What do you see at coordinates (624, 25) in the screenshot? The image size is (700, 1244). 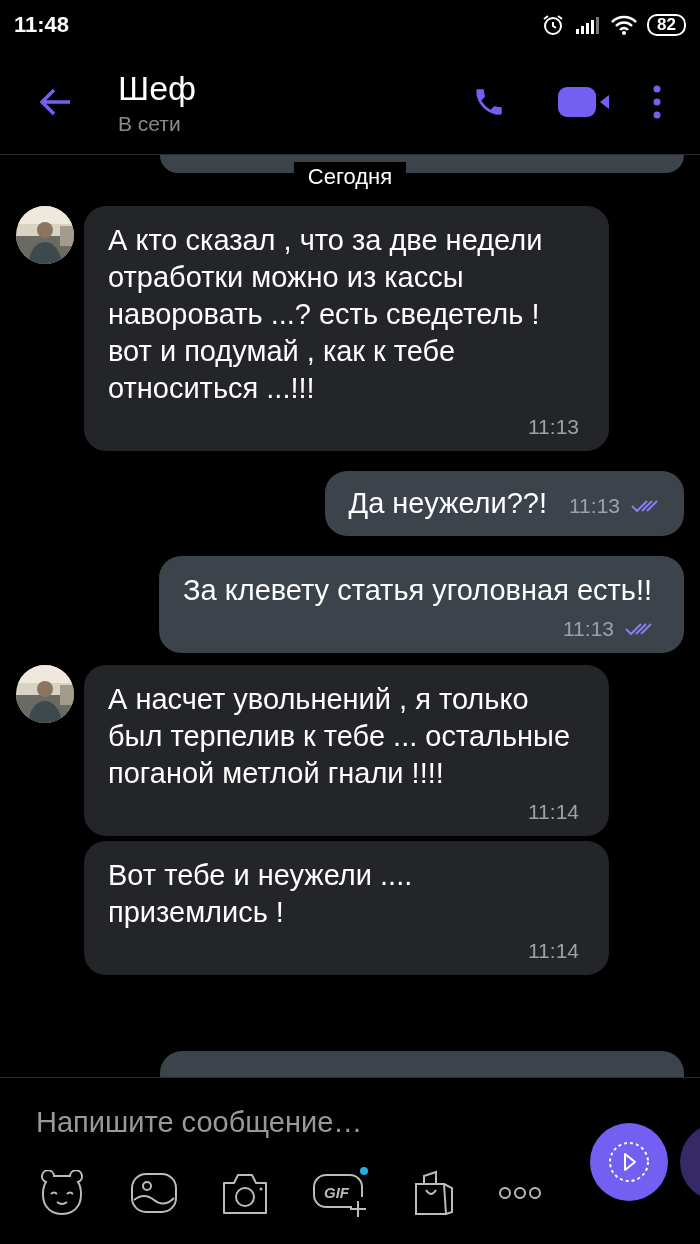 I see `wifi-icon` at bounding box center [624, 25].